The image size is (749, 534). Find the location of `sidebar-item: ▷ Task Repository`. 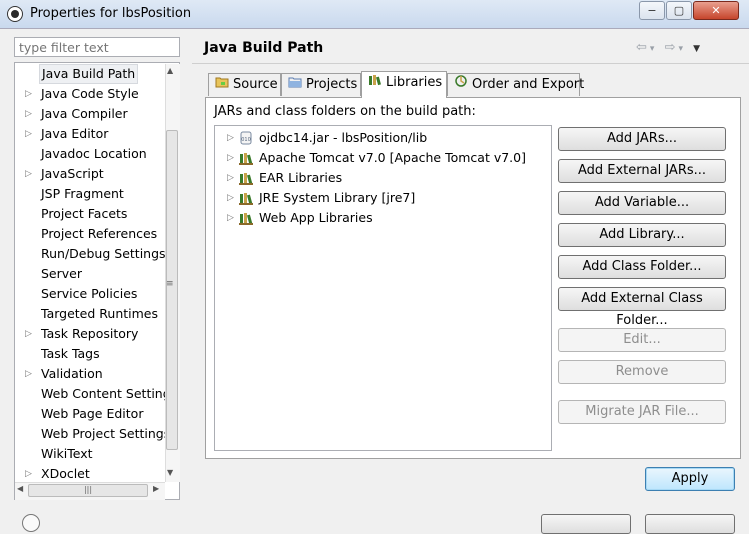

sidebar-item: ▷ Task Repository is located at coordinates (90, 334).